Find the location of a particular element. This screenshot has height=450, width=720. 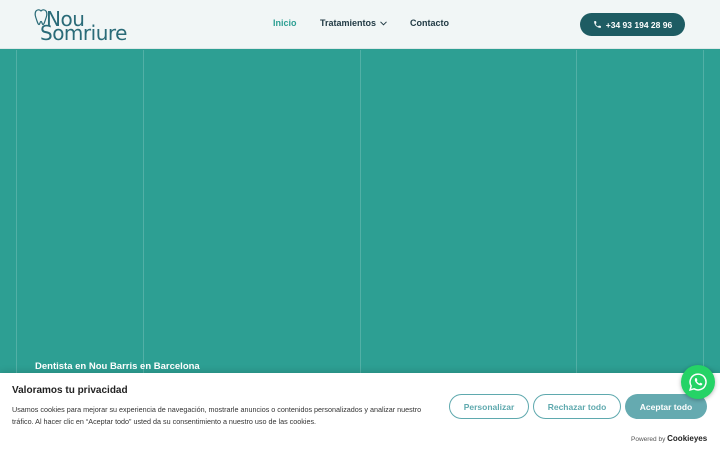

powered-by: Powered by Cookieyes is located at coordinates (669, 438).